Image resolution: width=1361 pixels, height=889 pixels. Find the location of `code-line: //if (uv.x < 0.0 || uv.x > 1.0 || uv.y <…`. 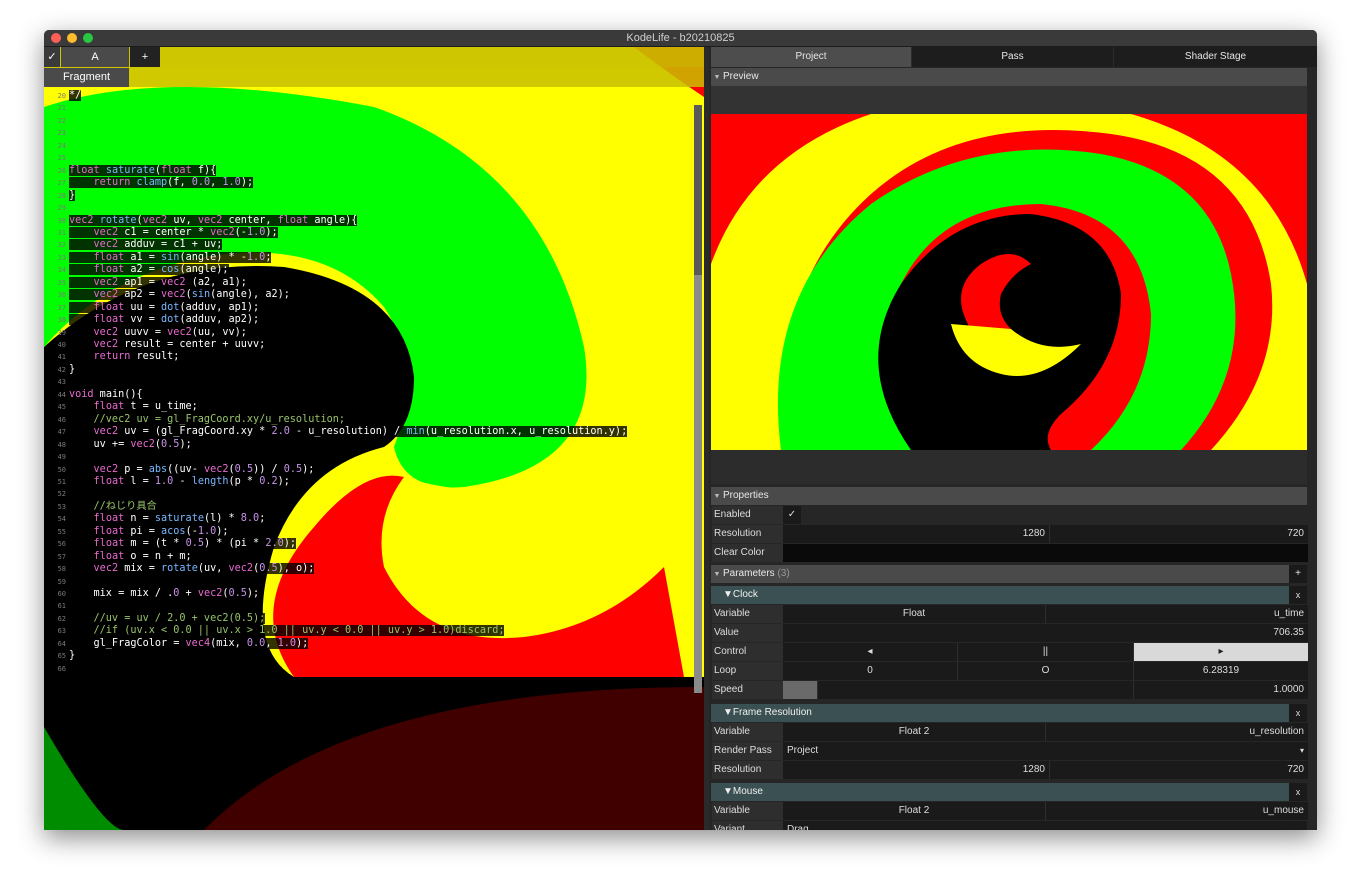

code-line: //if (uv.x < 0.0 || uv.x > 1.0 || uv.y <… is located at coordinates (287, 631).